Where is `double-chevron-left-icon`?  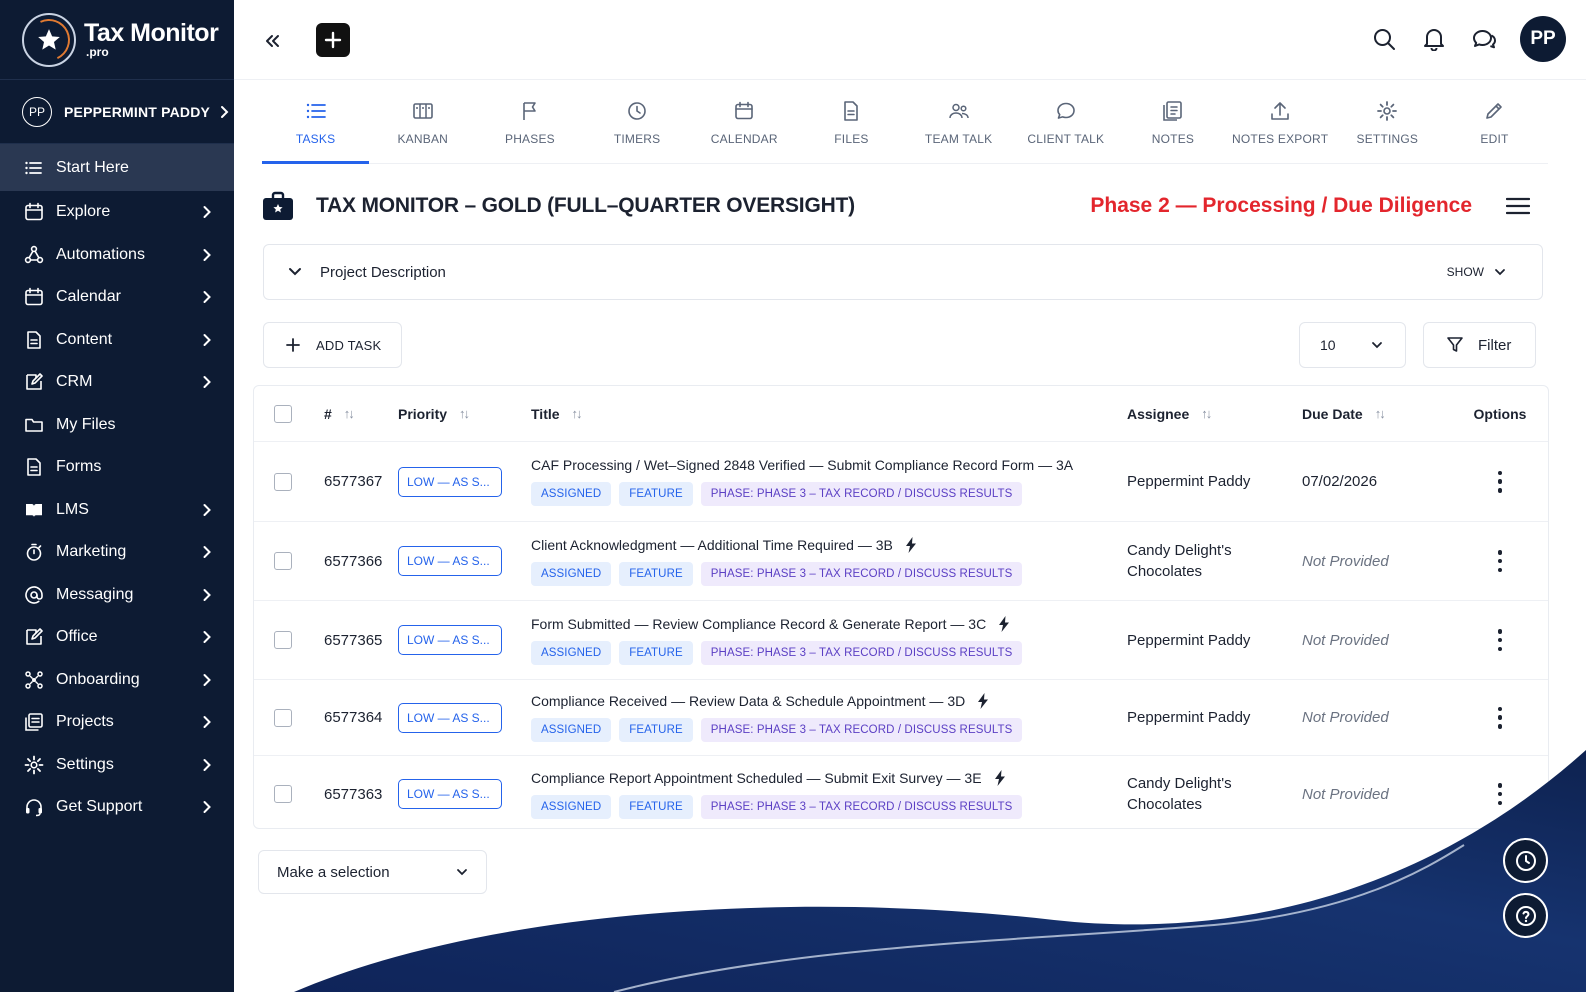 double-chevron-left-icon is located at coordinates (272, 41).